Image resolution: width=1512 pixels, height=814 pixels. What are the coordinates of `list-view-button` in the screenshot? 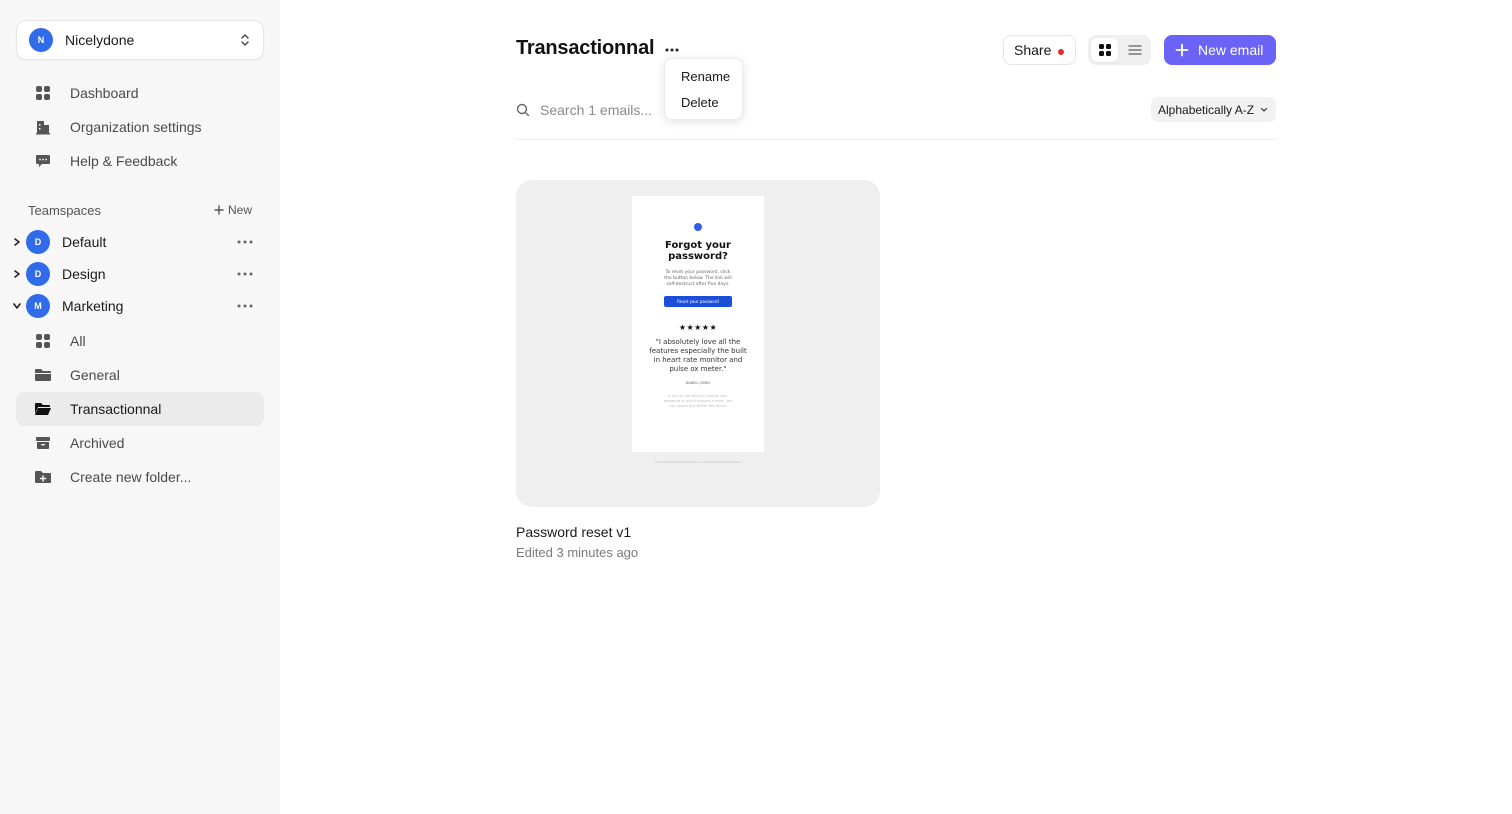 It's located at (1134, 50).